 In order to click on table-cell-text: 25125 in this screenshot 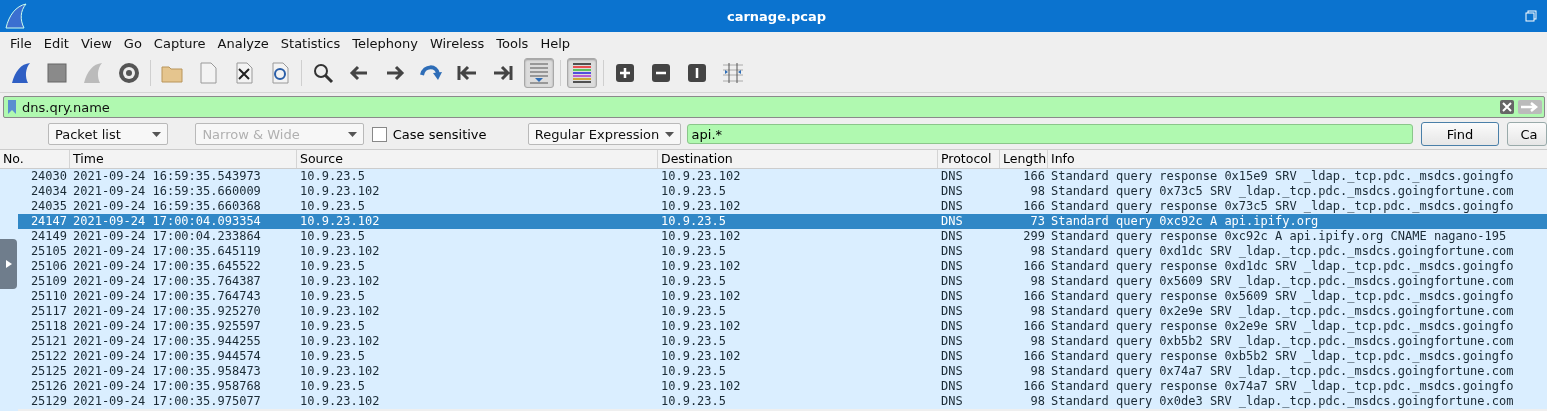, I will do `click(48, 371)`.